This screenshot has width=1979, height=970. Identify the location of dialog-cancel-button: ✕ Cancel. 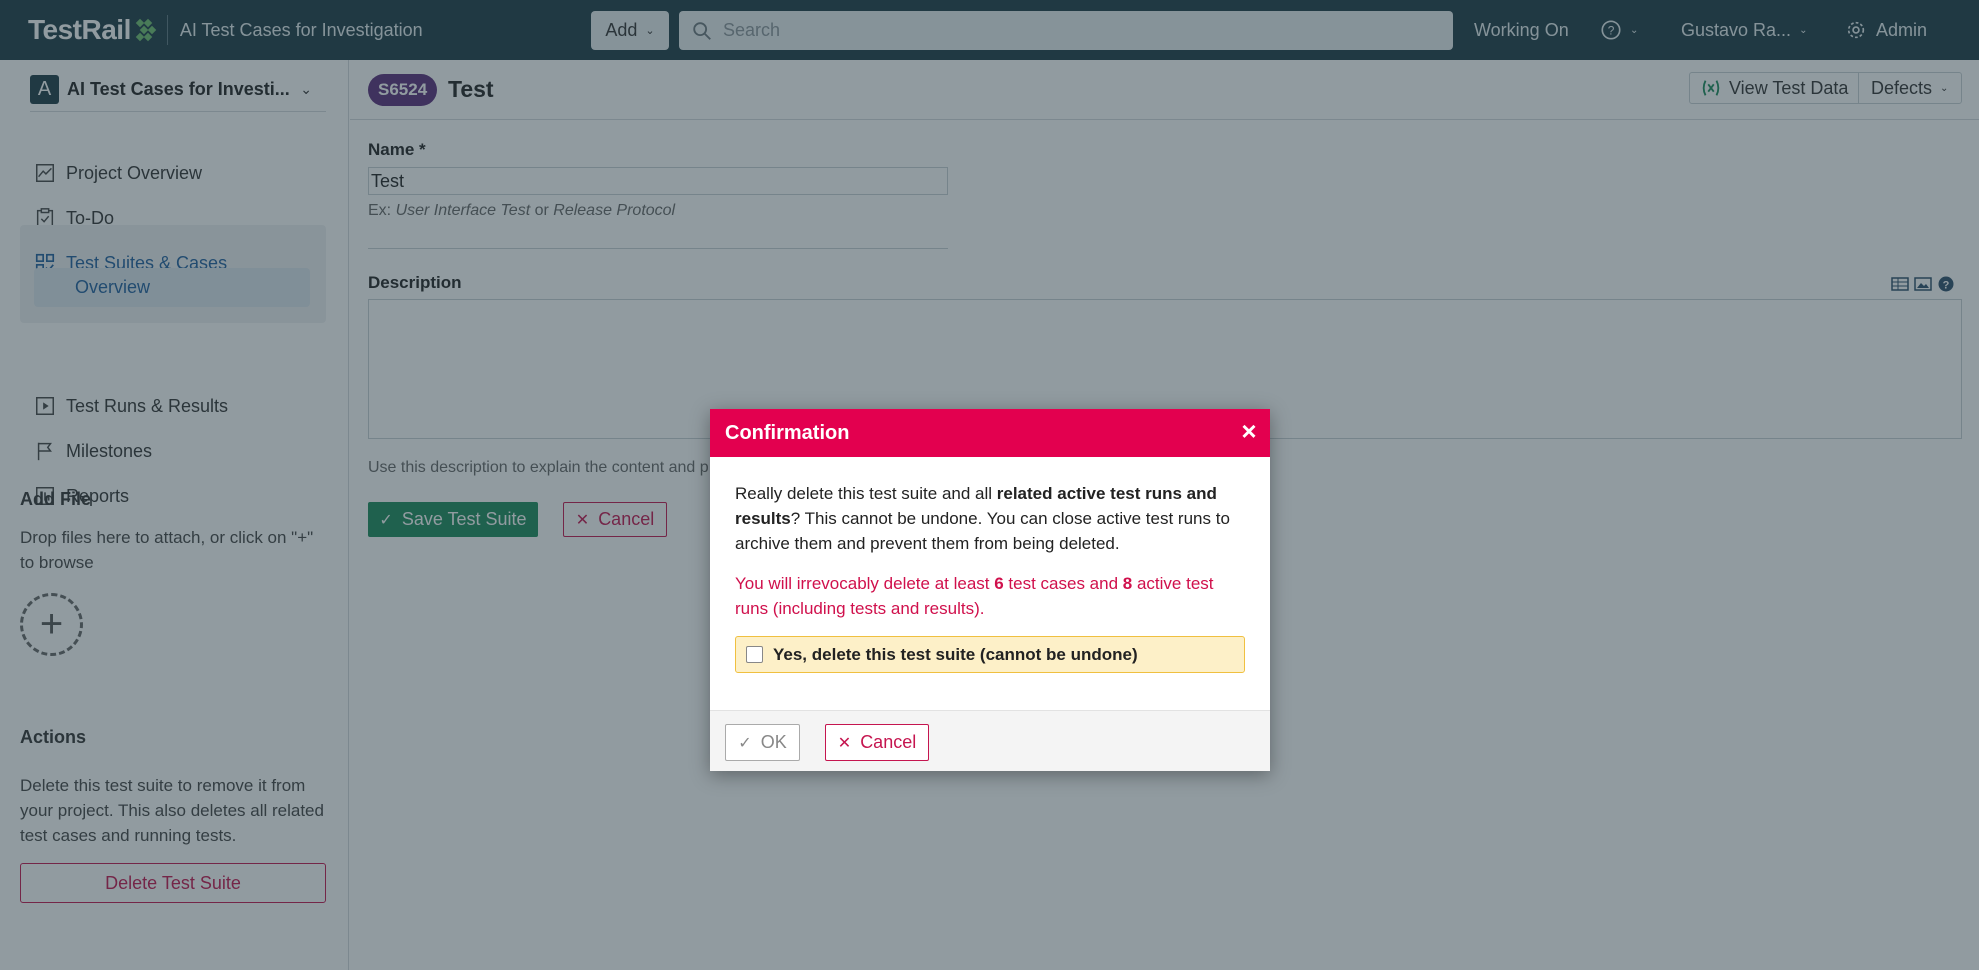
(877, 742).